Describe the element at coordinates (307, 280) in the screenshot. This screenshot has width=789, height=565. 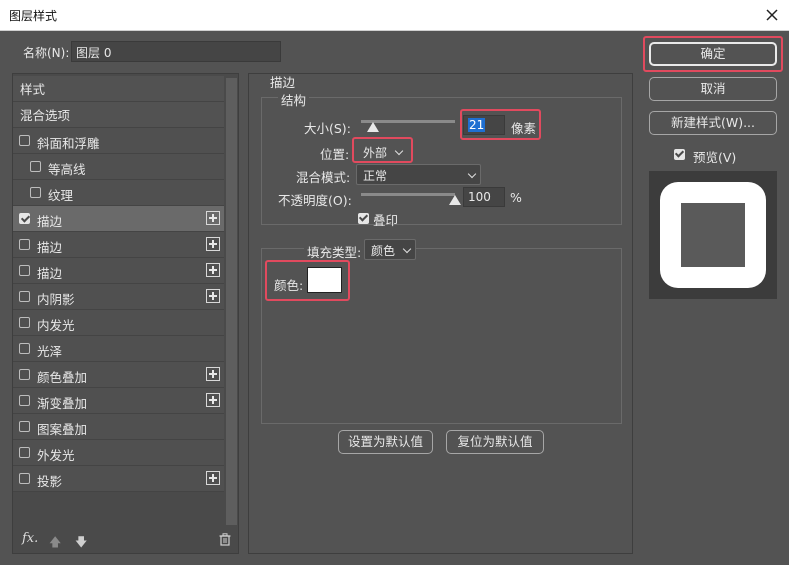
I see `color-highlight` at that location.